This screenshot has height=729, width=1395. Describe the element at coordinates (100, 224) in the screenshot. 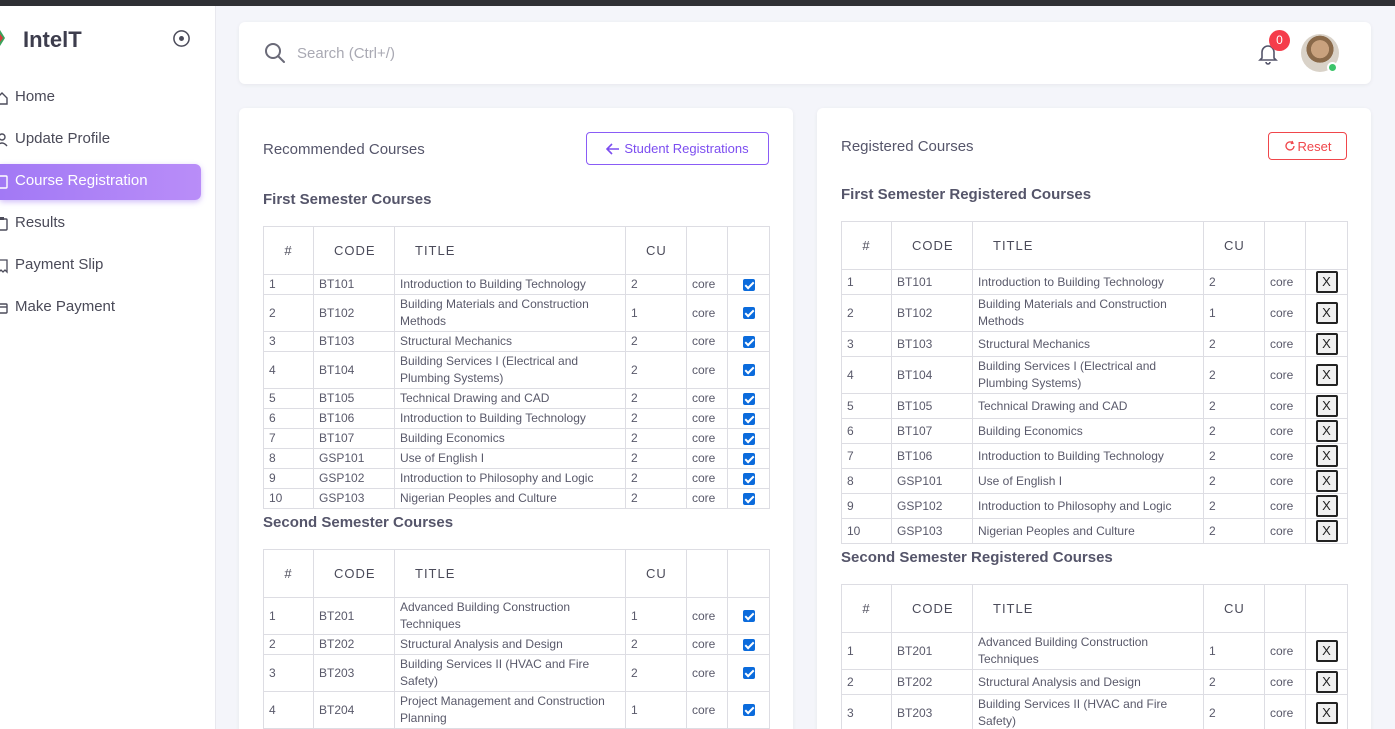

I see `sidebar-item-results: Results` at that location.